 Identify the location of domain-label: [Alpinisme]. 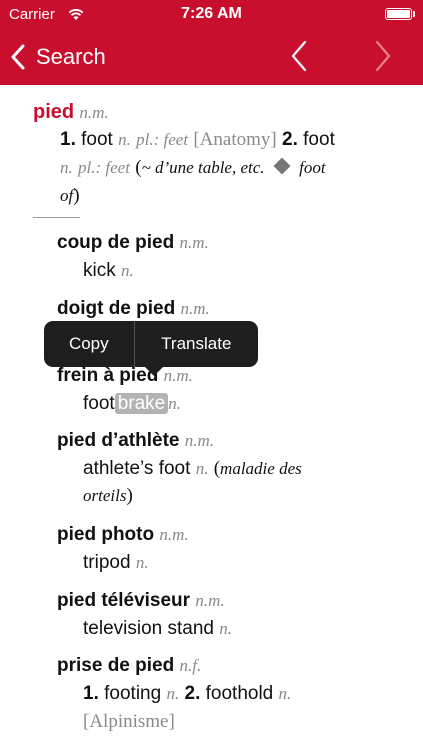
(129, 721).